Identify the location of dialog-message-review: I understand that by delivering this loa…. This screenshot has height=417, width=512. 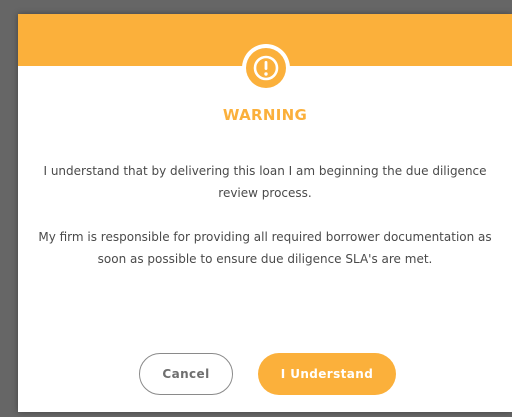
(265, 182).